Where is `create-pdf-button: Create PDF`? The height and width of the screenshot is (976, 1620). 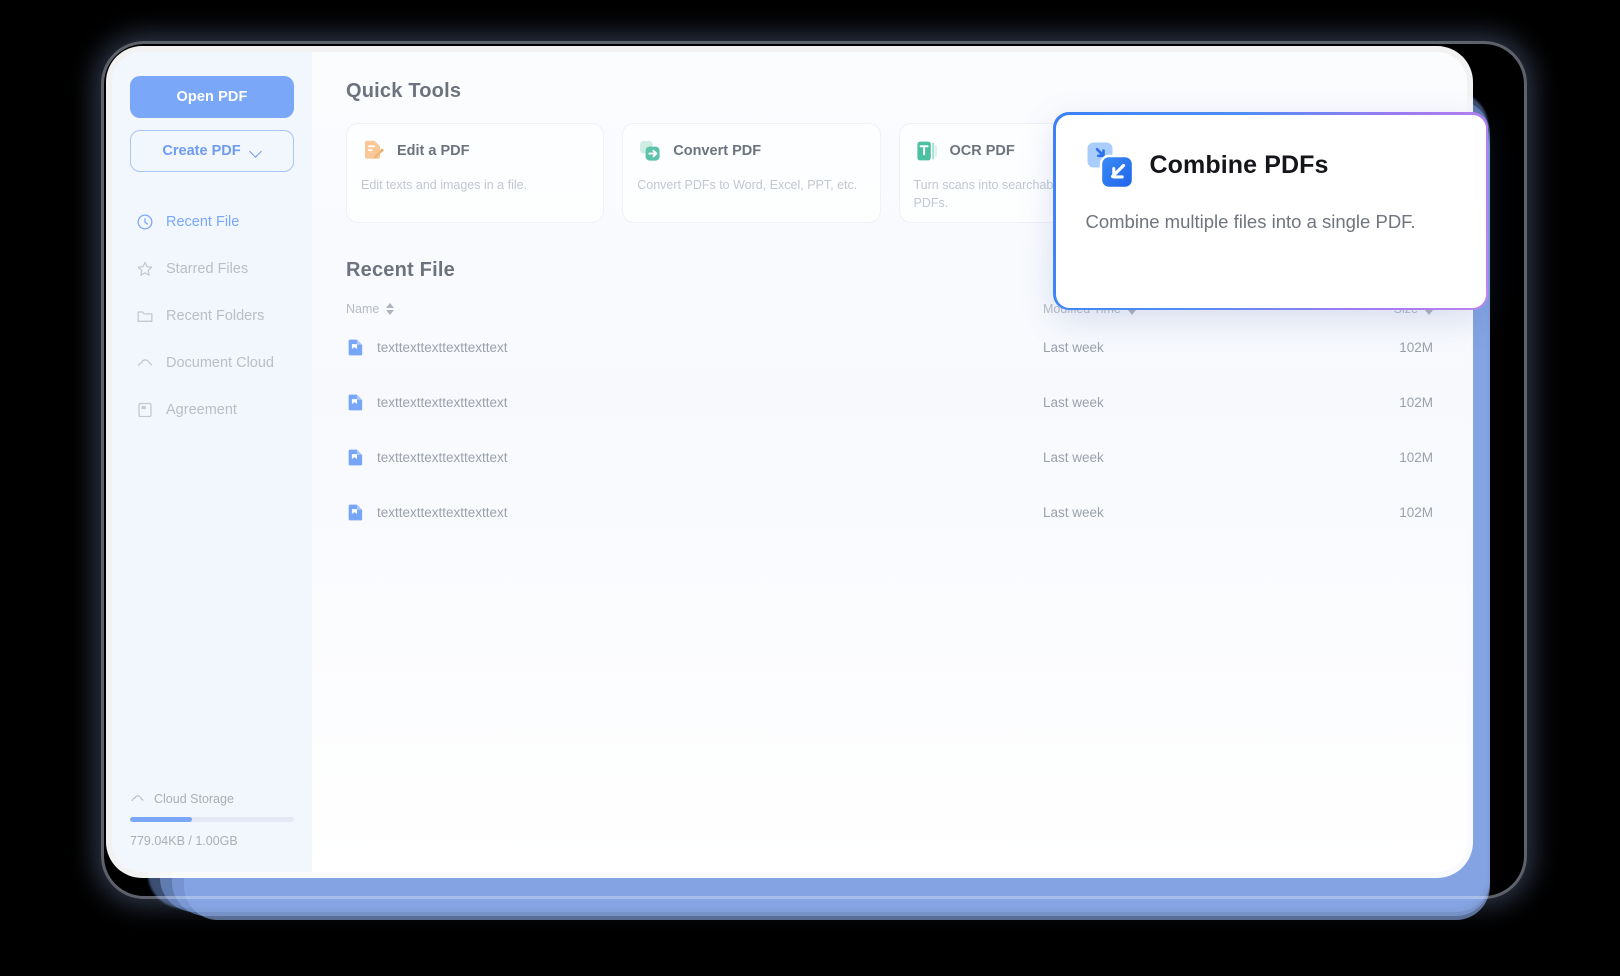
create-pdf-button: Create PDF is located at coordinates (212, 151).